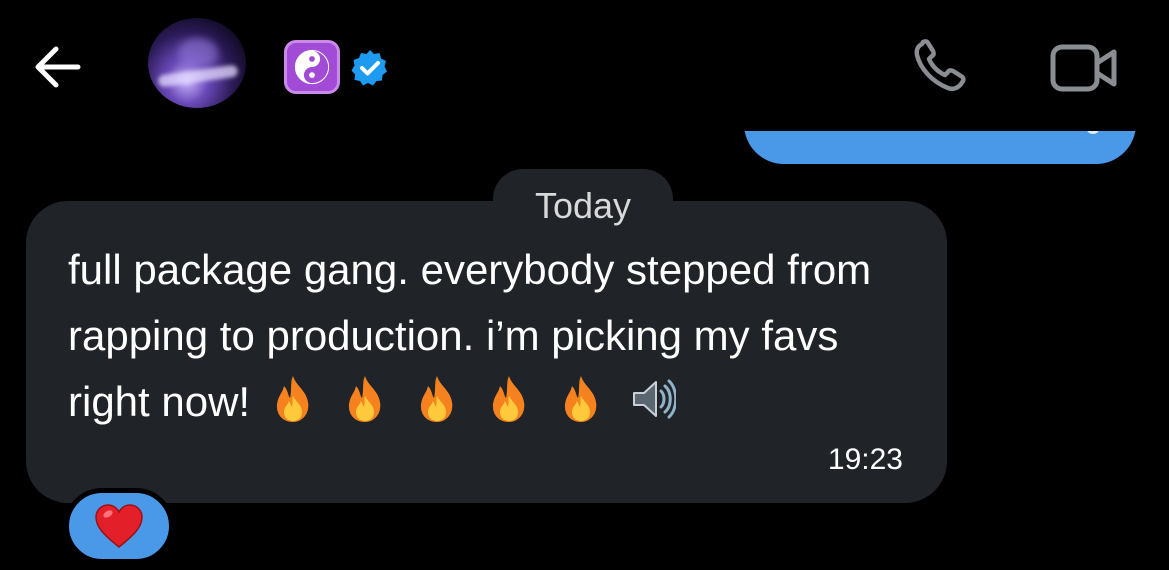  What do you see at coordinates (197, 63) in the screenshot?
I see `avatar` at bounding box center [197, 63].